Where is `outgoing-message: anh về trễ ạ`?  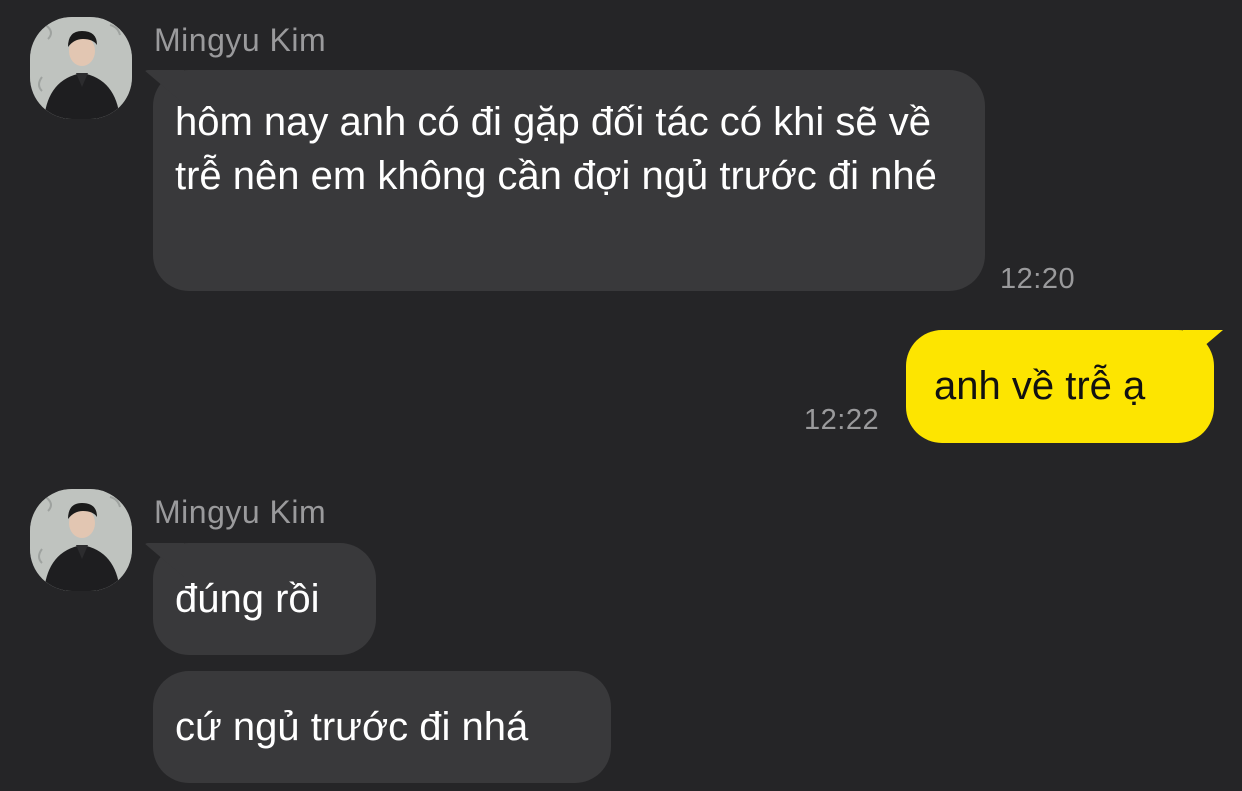
outgoing-message: anh về trễ ạ is located at coordinates (1060, 386).